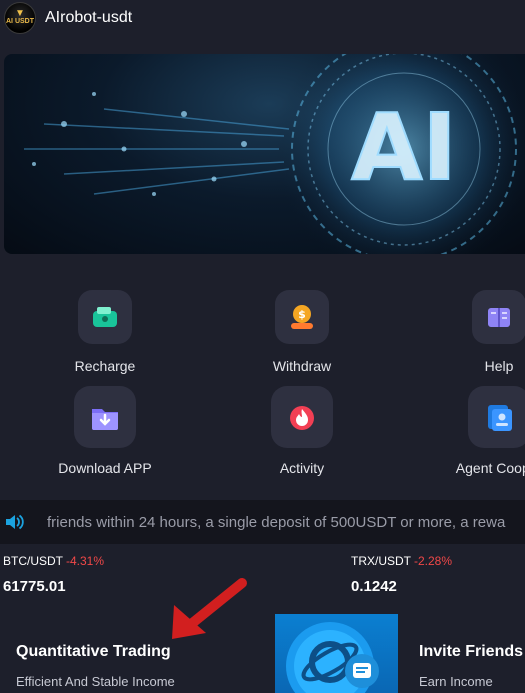  What do you see at coordinates (105, 417) in the screenshot?
I see `download-folder-icon` at bounding box center [105, 417].